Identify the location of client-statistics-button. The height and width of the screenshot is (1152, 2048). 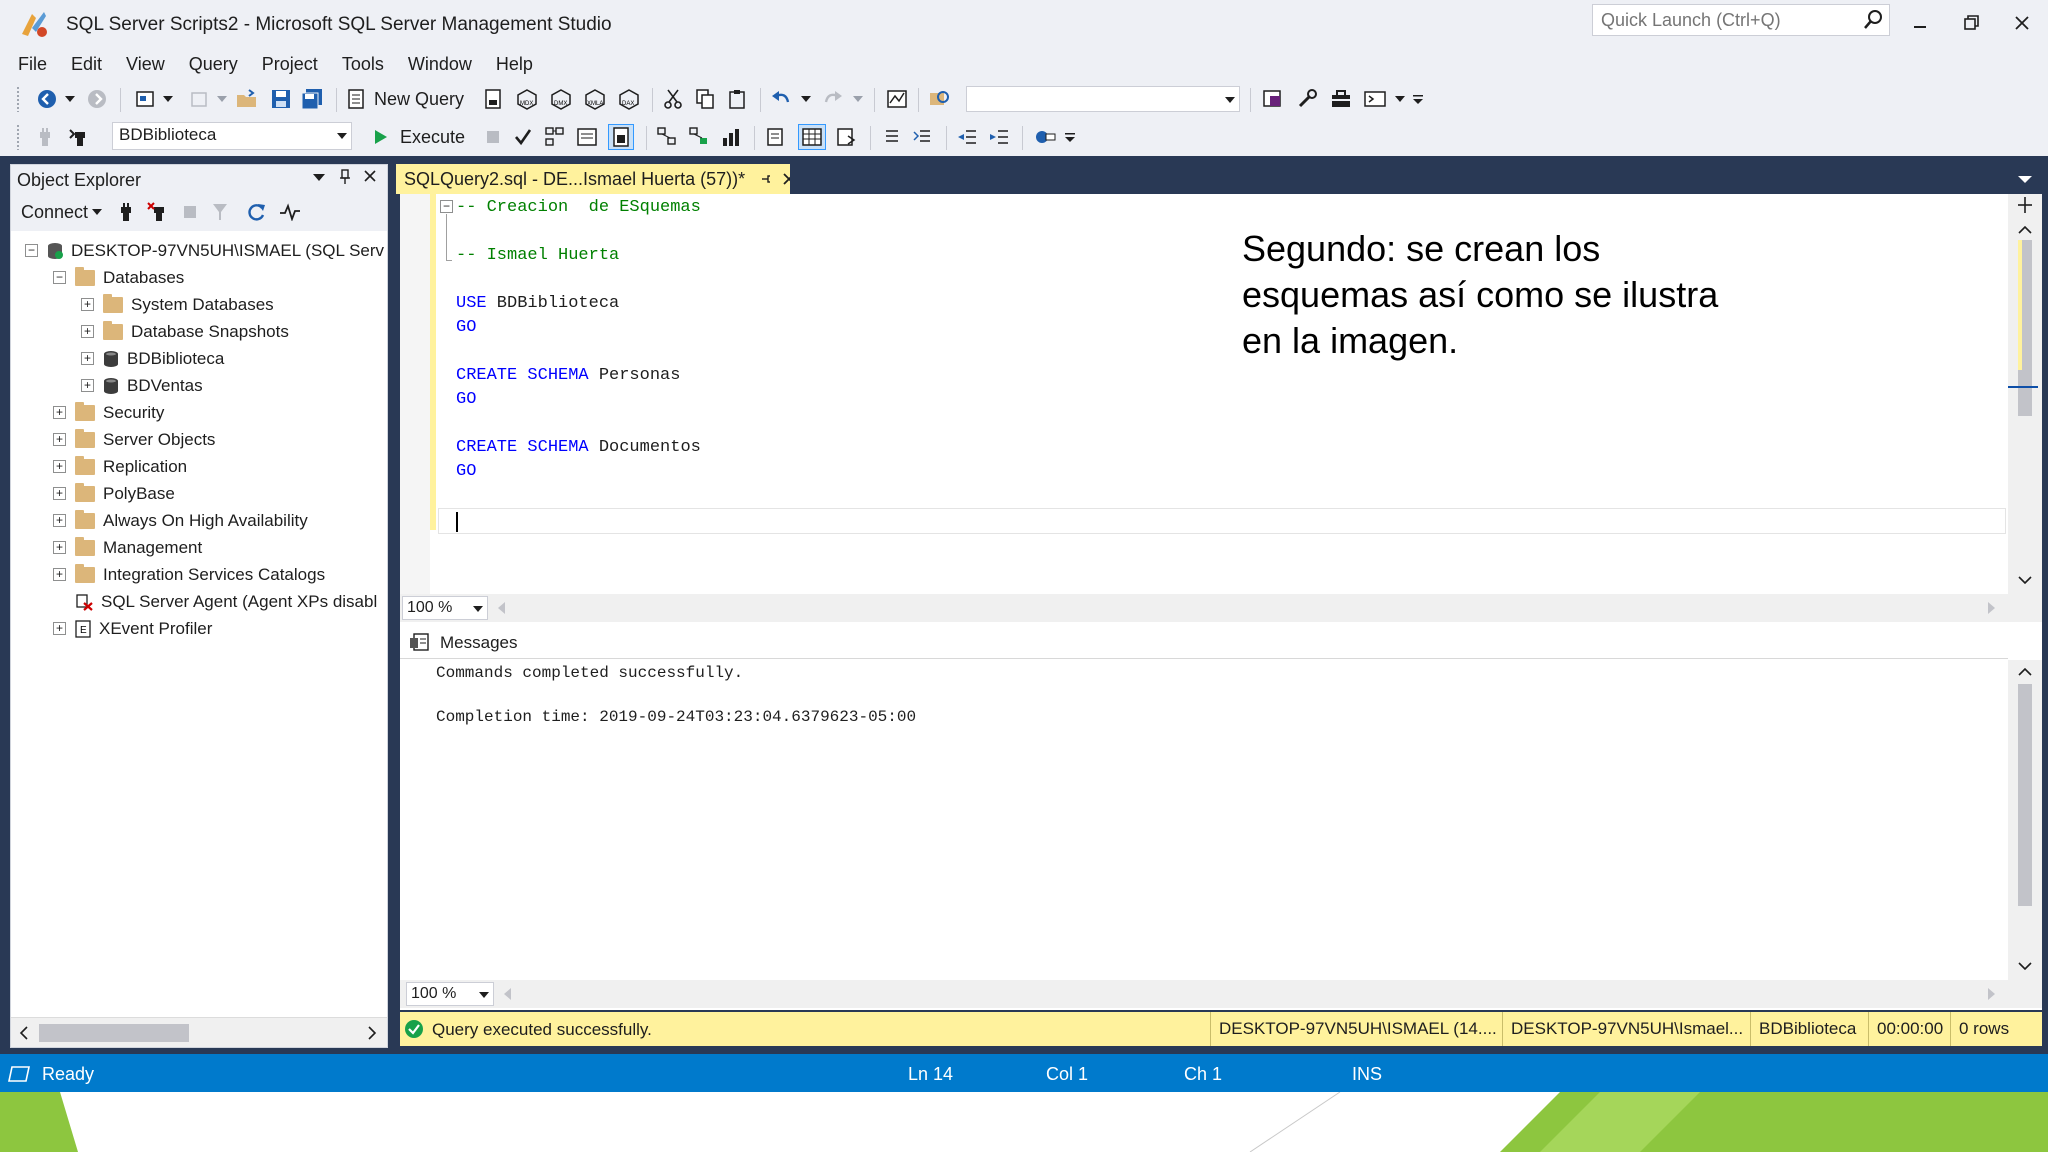
(731, 137).